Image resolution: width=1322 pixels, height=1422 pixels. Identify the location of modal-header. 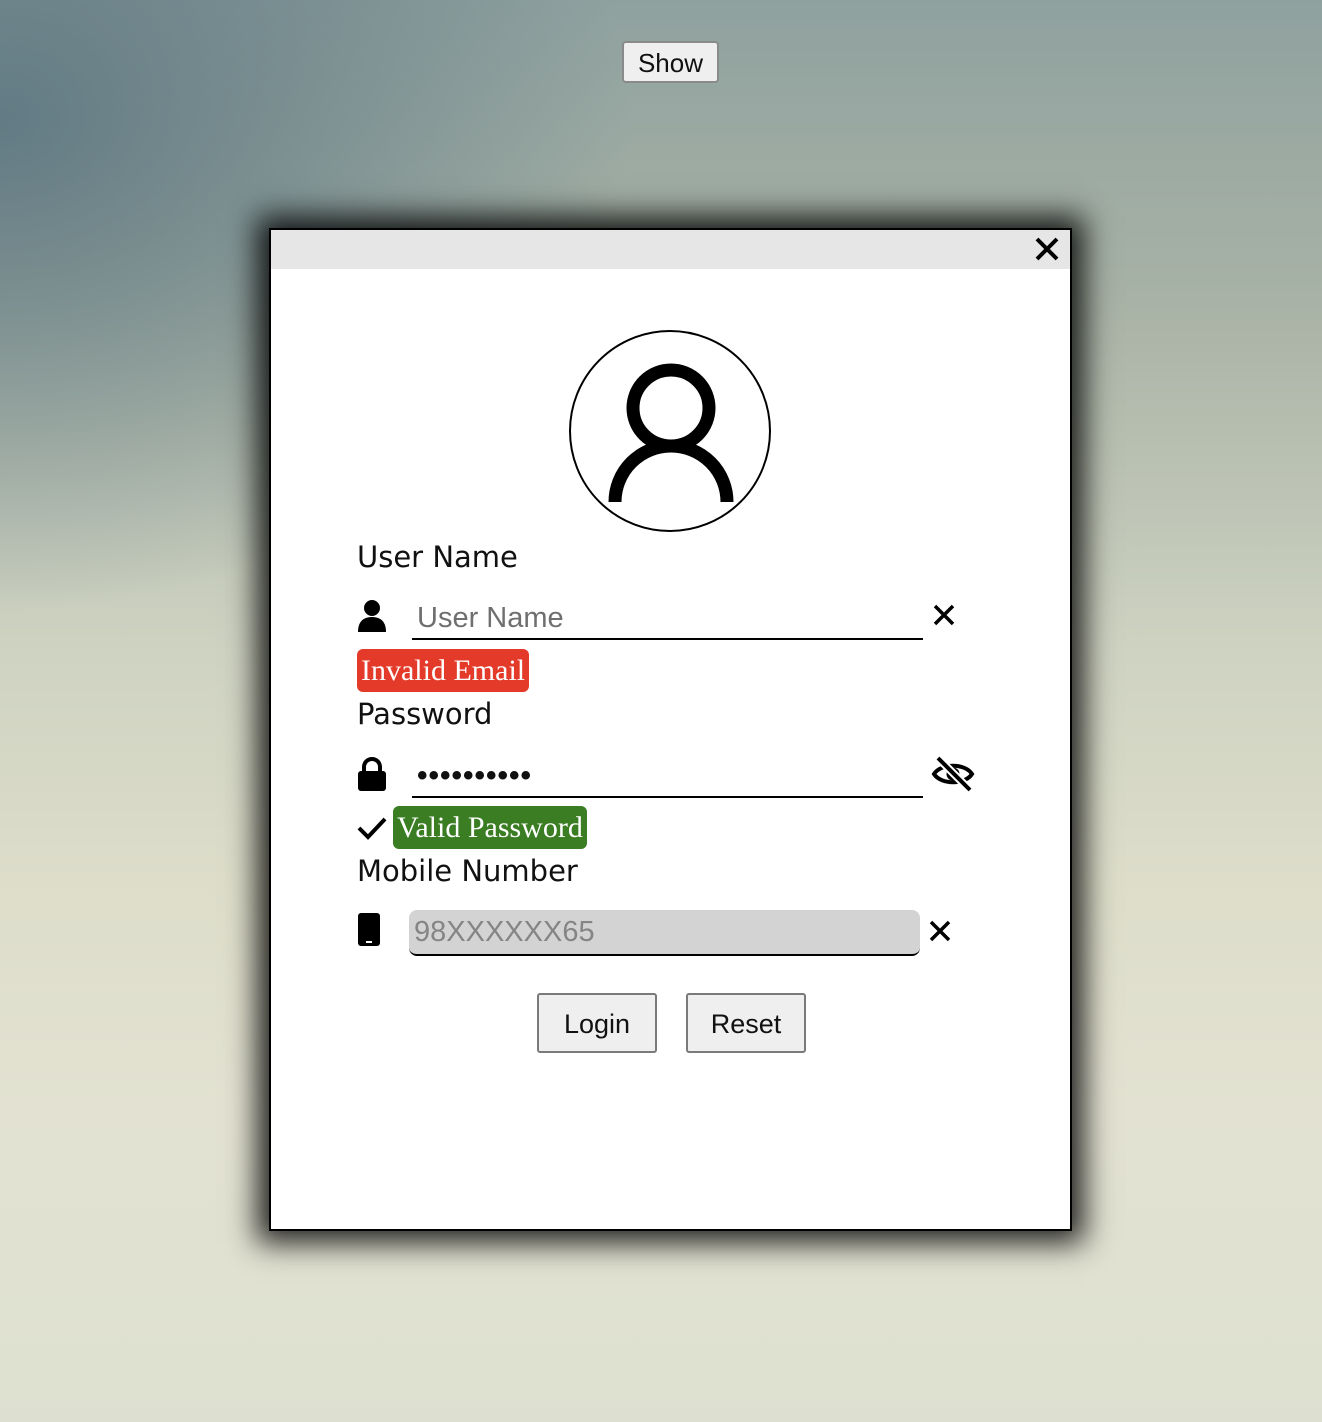
(670, 249).